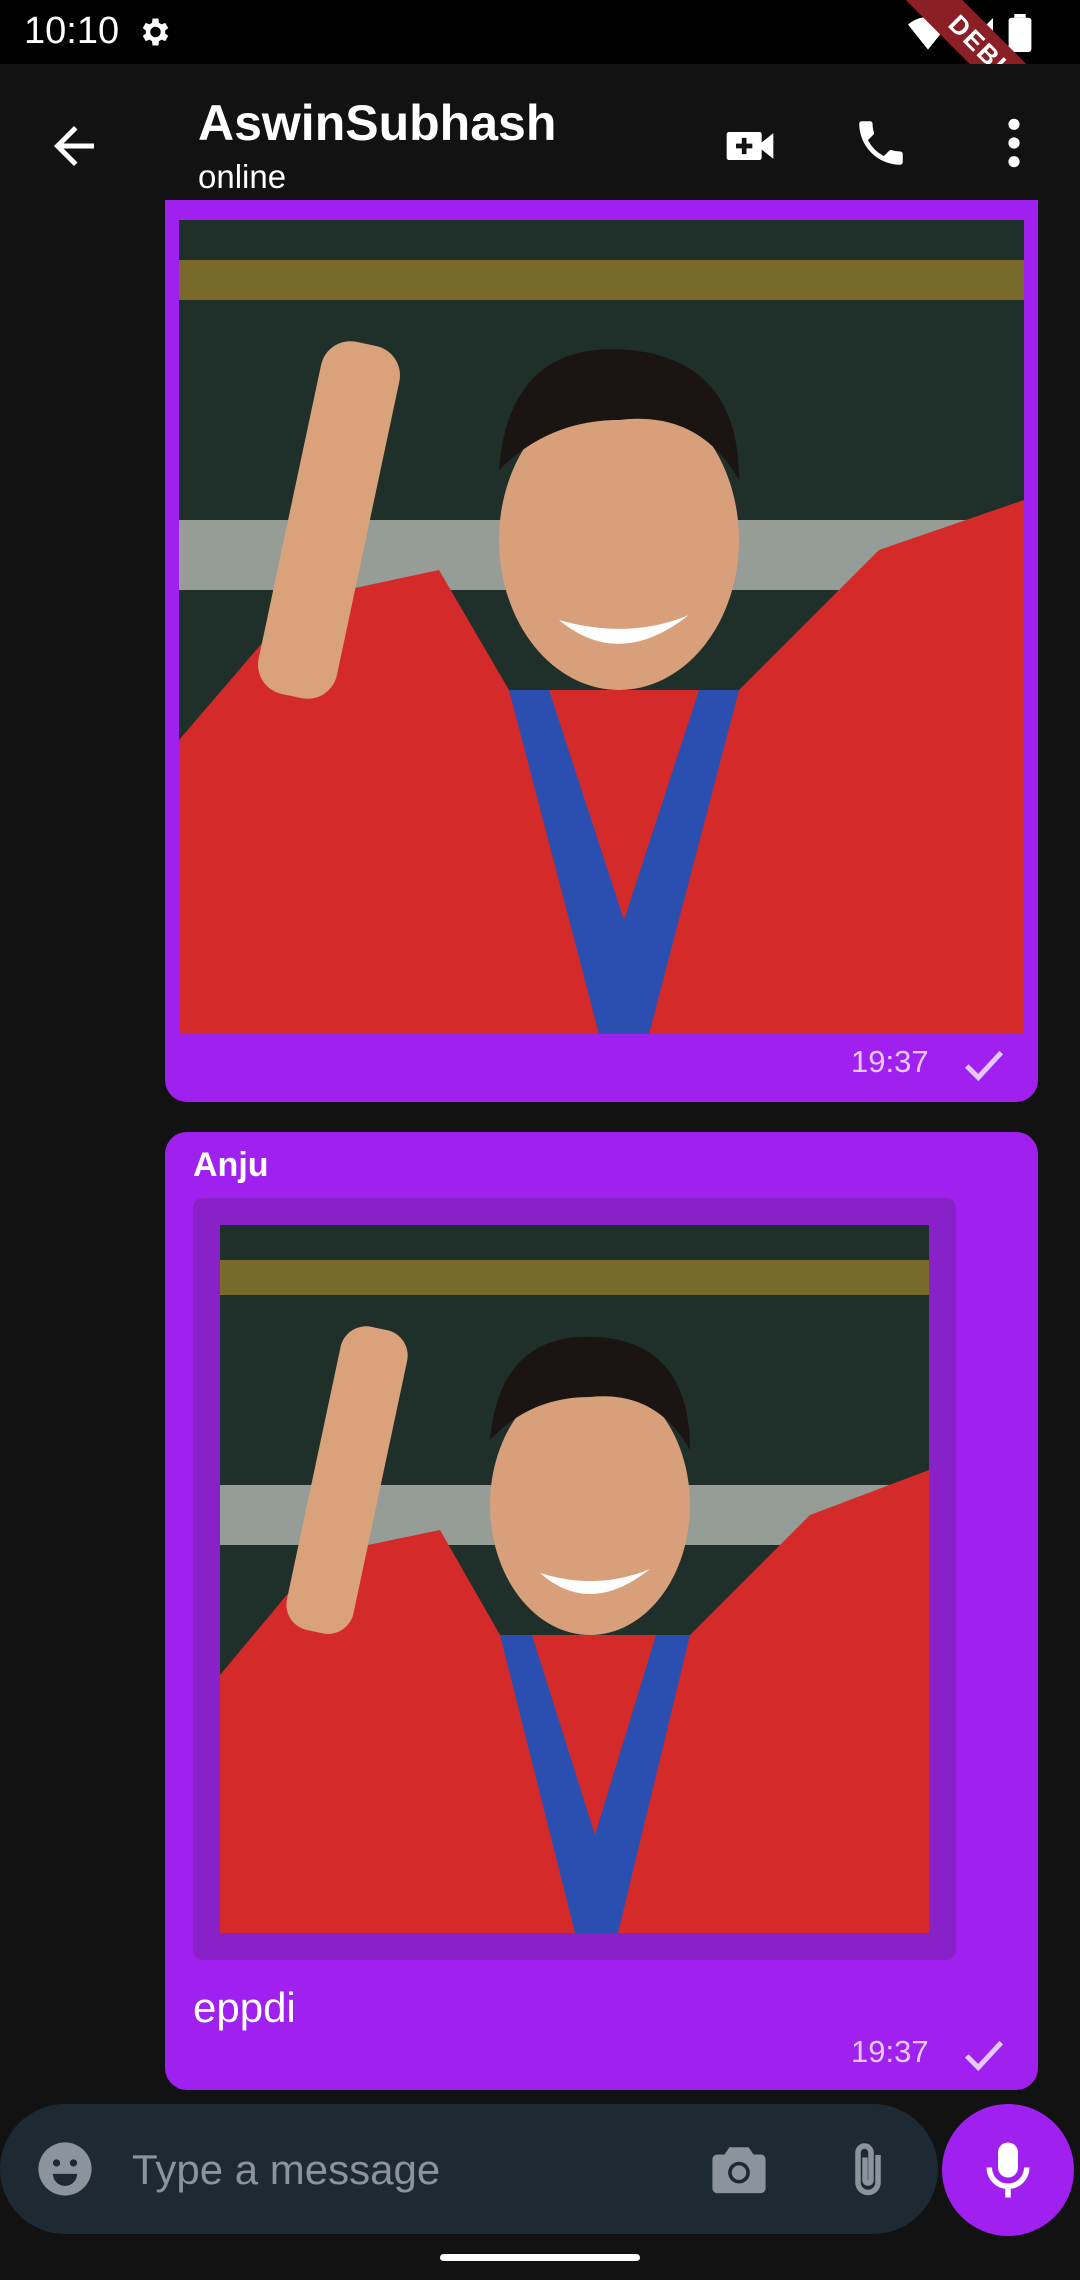  I want to click on attach-button, so click(868, 2172).